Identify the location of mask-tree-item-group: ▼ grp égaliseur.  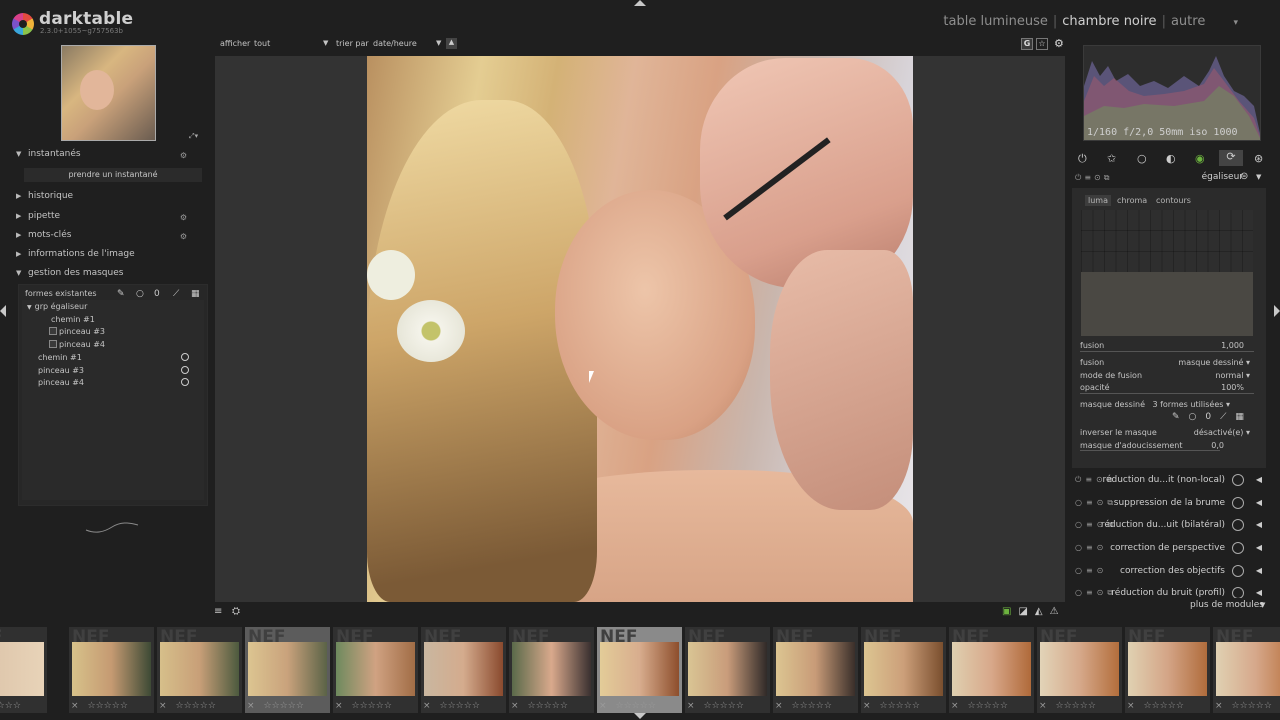
(57, 306).